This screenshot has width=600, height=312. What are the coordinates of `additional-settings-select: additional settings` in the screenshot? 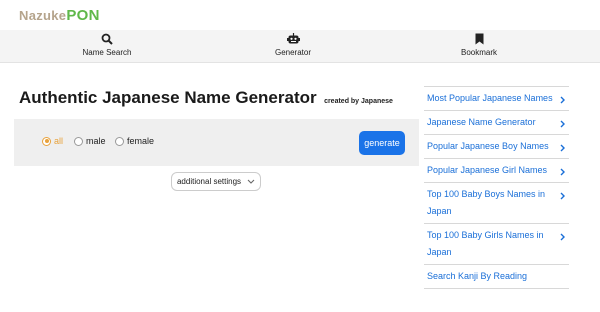 It's located at (216, 181).